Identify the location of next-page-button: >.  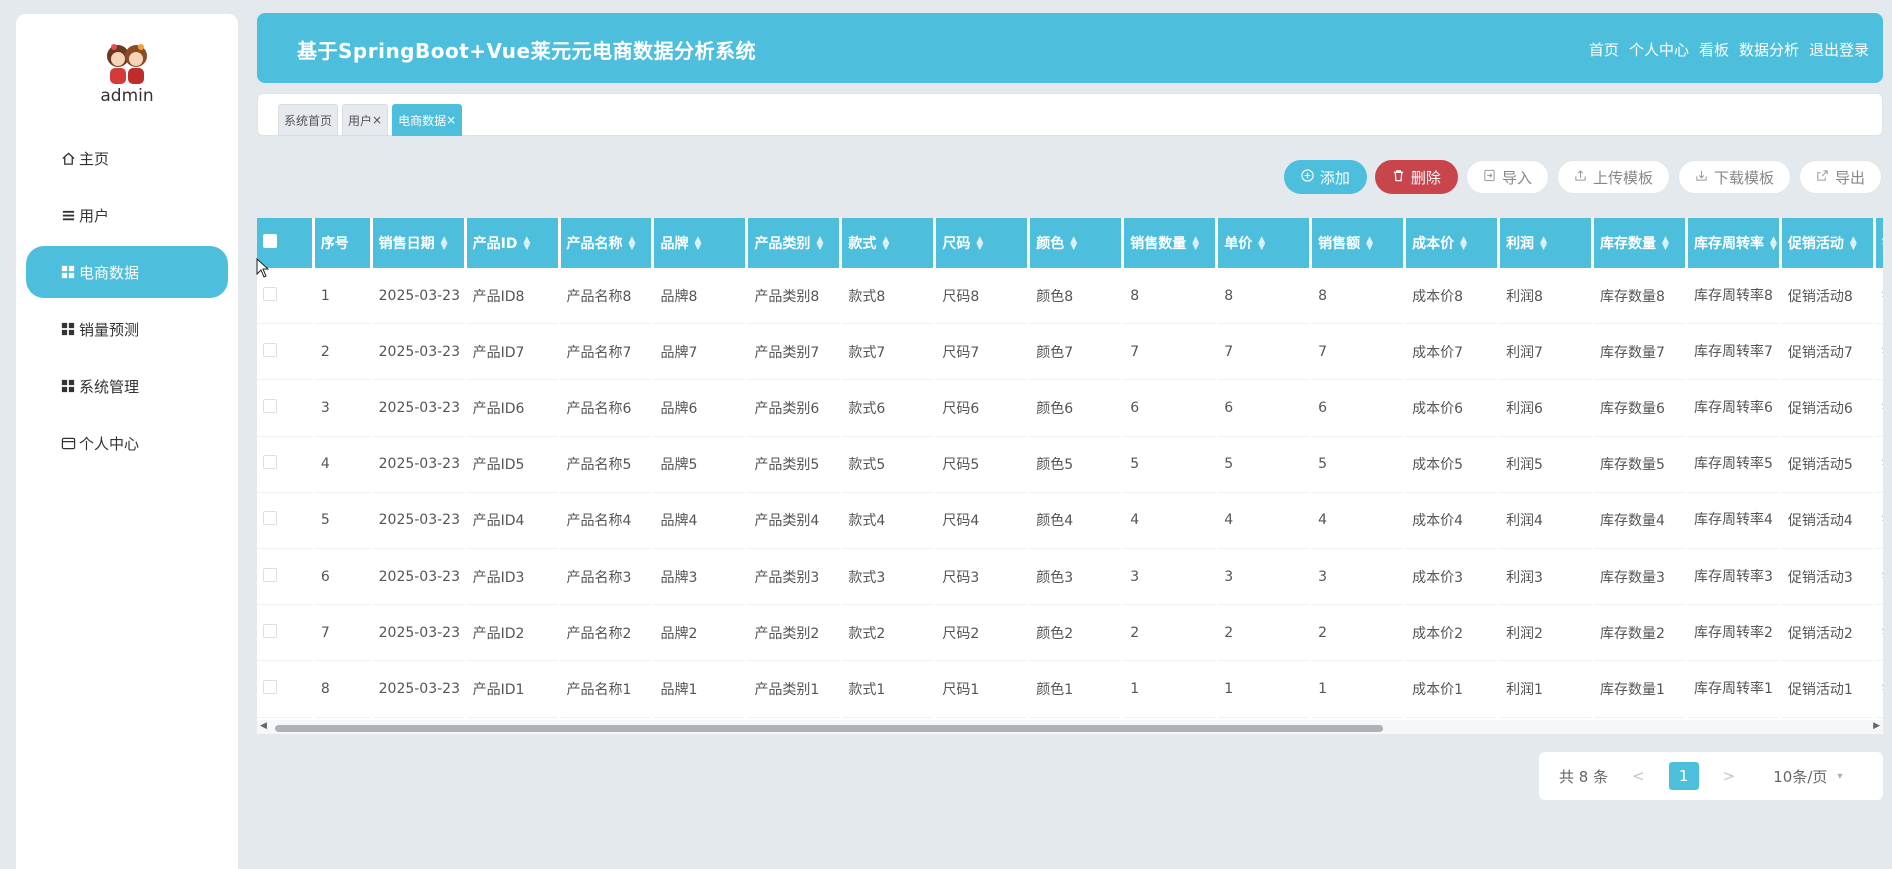
(1729, 776).